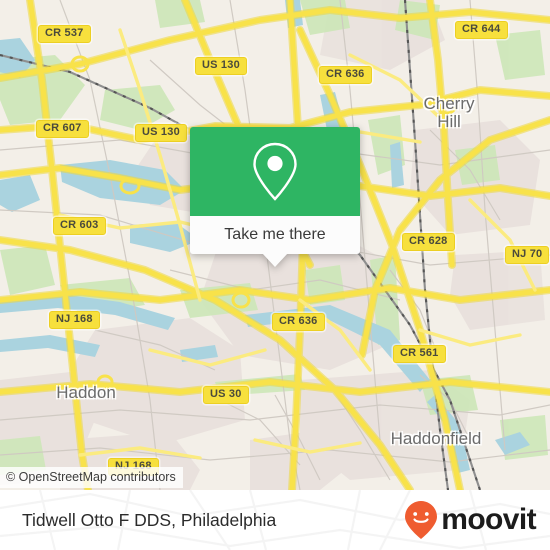 The image size is (550, 550). I want to click on osm-attribution: © OpenStreetMap contributors, so click(91, 477).